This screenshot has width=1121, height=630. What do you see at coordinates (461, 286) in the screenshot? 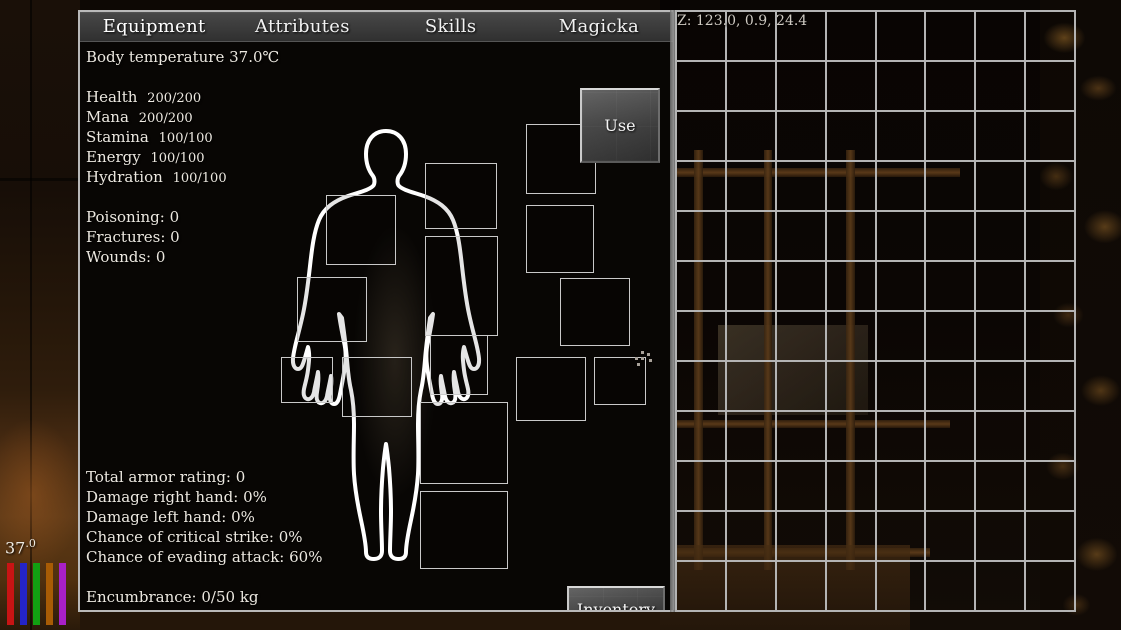
I see `equipment-slot-chest` at bounding box center [461, 286].